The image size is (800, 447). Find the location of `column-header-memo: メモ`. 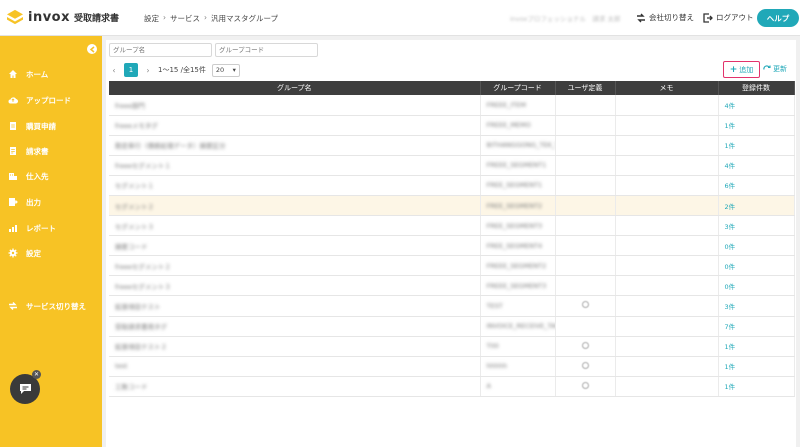

column-header-memo: メモ is located at coordinates (667, 88).